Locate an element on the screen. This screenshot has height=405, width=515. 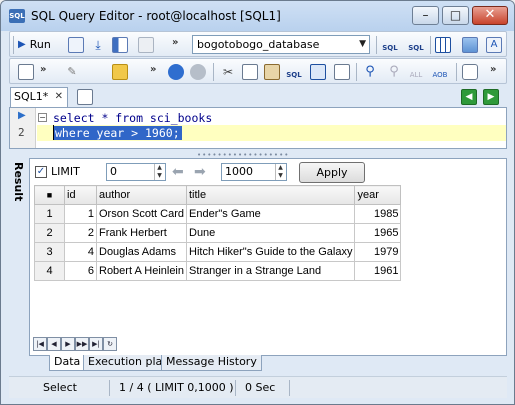
row-number: 1 is located at coordinates (49, 214).